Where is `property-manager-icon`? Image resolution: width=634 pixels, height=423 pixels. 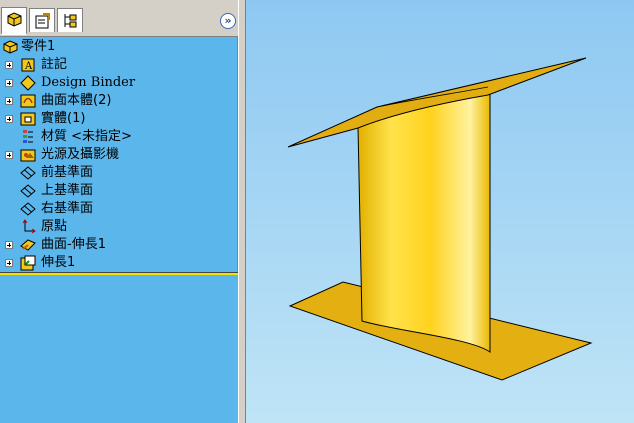 property-manager-icon is located at coordinates (42, 21).